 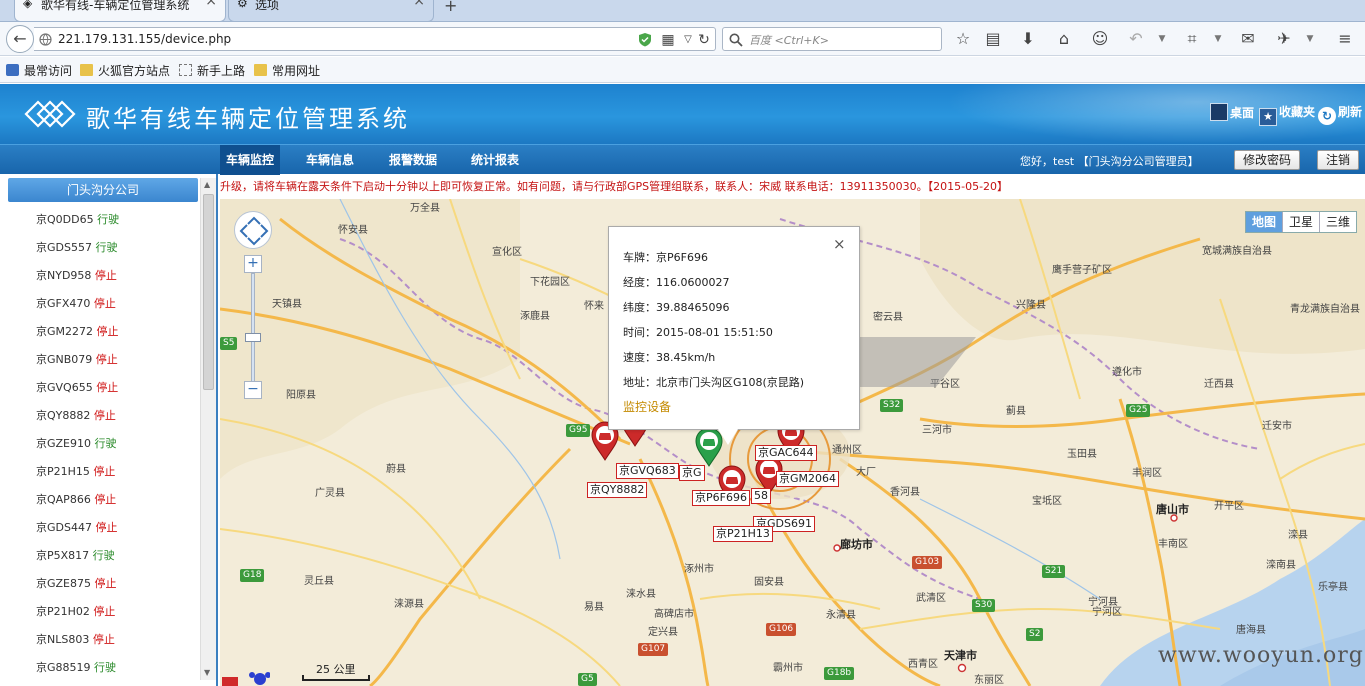 I want to click on vehicle-list-item: 京GNB079 停止, so click(x=100, y=360).